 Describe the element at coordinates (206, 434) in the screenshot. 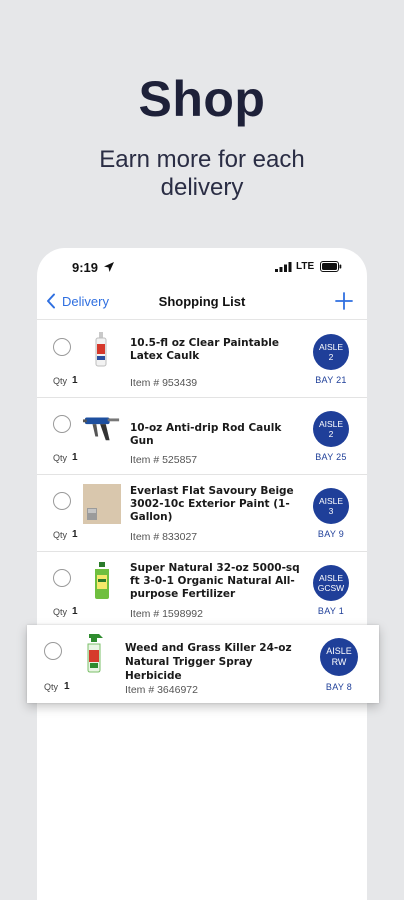

I see `item-name: 10-oz Anti-drip Rod Caulk Gun` at that location.